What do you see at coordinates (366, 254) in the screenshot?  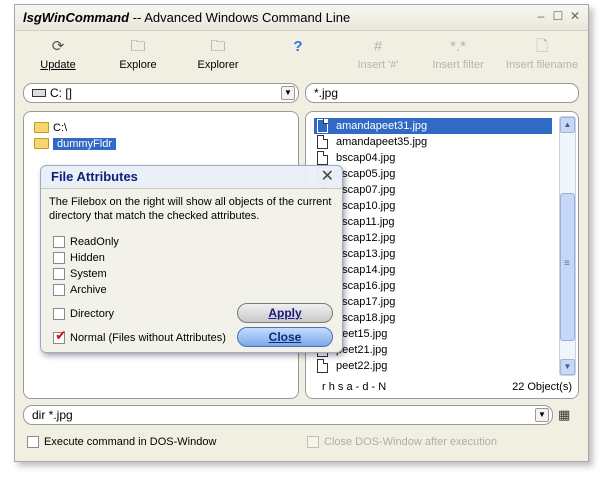 I see `file-name: bscap13.jpg` at bounding box center [366, 254].